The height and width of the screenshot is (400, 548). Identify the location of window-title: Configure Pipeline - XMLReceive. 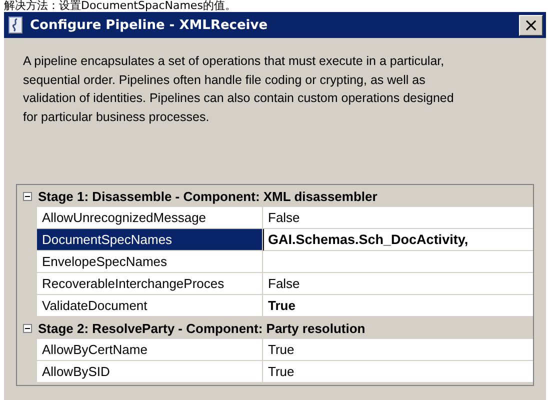
(149, 25).